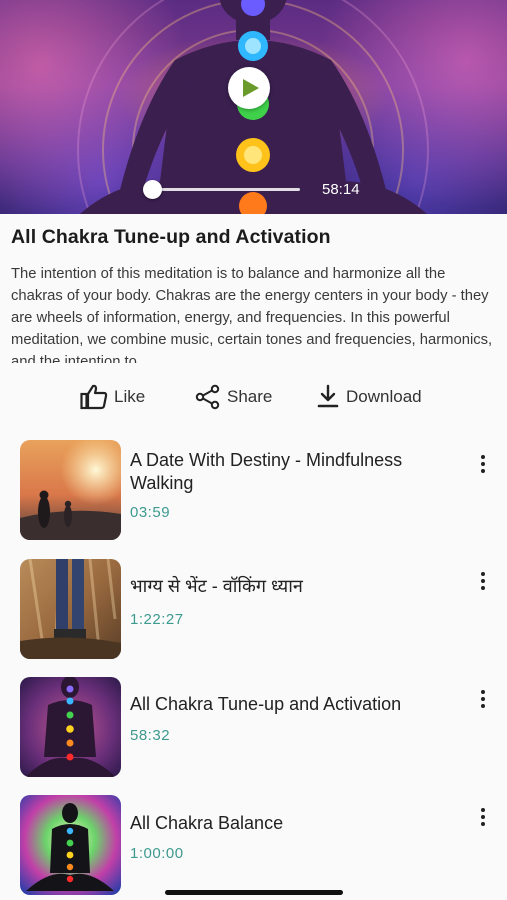  Describe the element at coordinates (216, 586) in the screenshot. I see `track-title: भाग्य से भेंट - वॉकिंग ध्यान` at that location.